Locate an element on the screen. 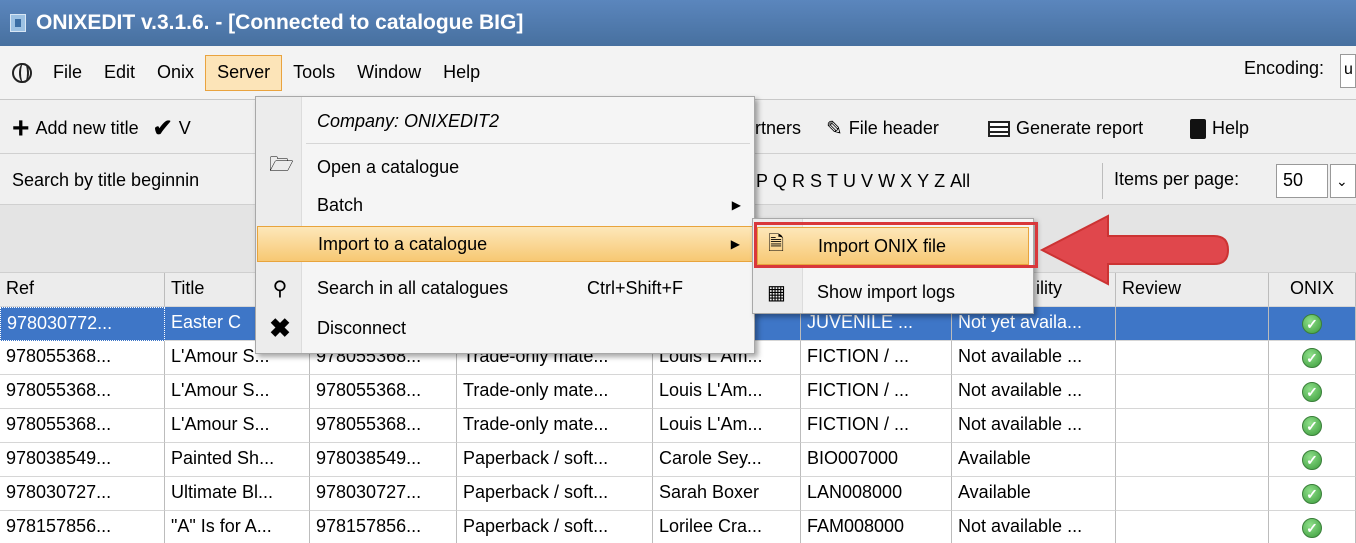 Image resolution: width=1356 pixels, height=543 pixels. menu-tools: Tools is located at coordinates (314, 73).